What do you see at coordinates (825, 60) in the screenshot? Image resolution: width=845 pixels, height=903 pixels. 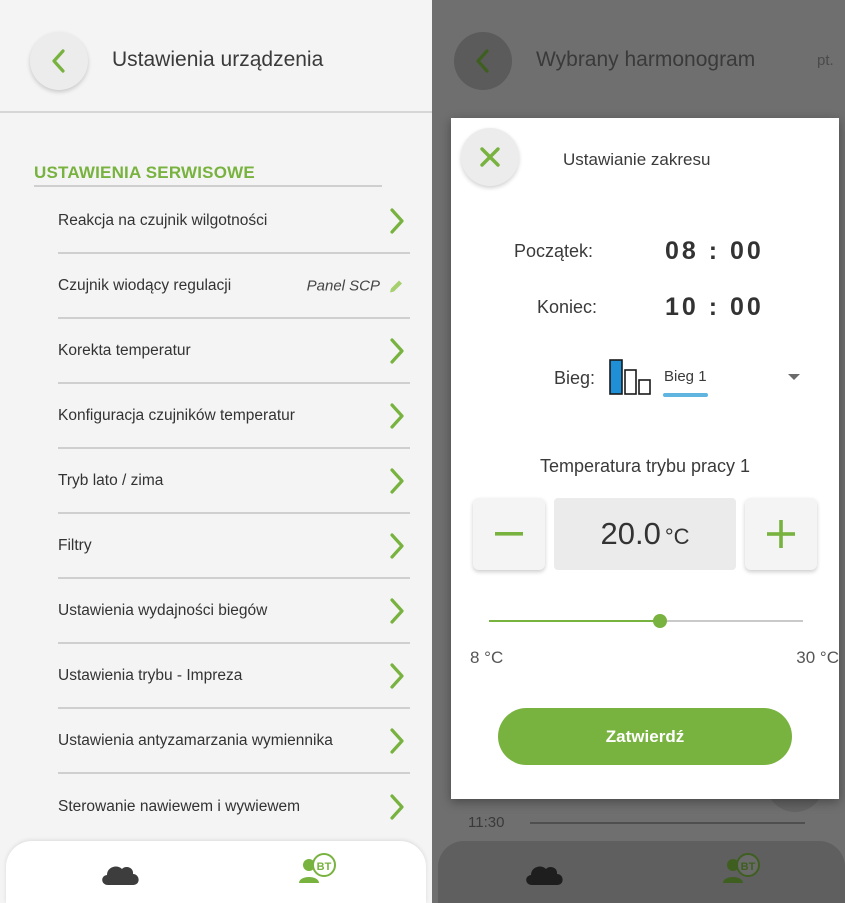 I see `background-day: pt.` at bounding box center [825, 60].